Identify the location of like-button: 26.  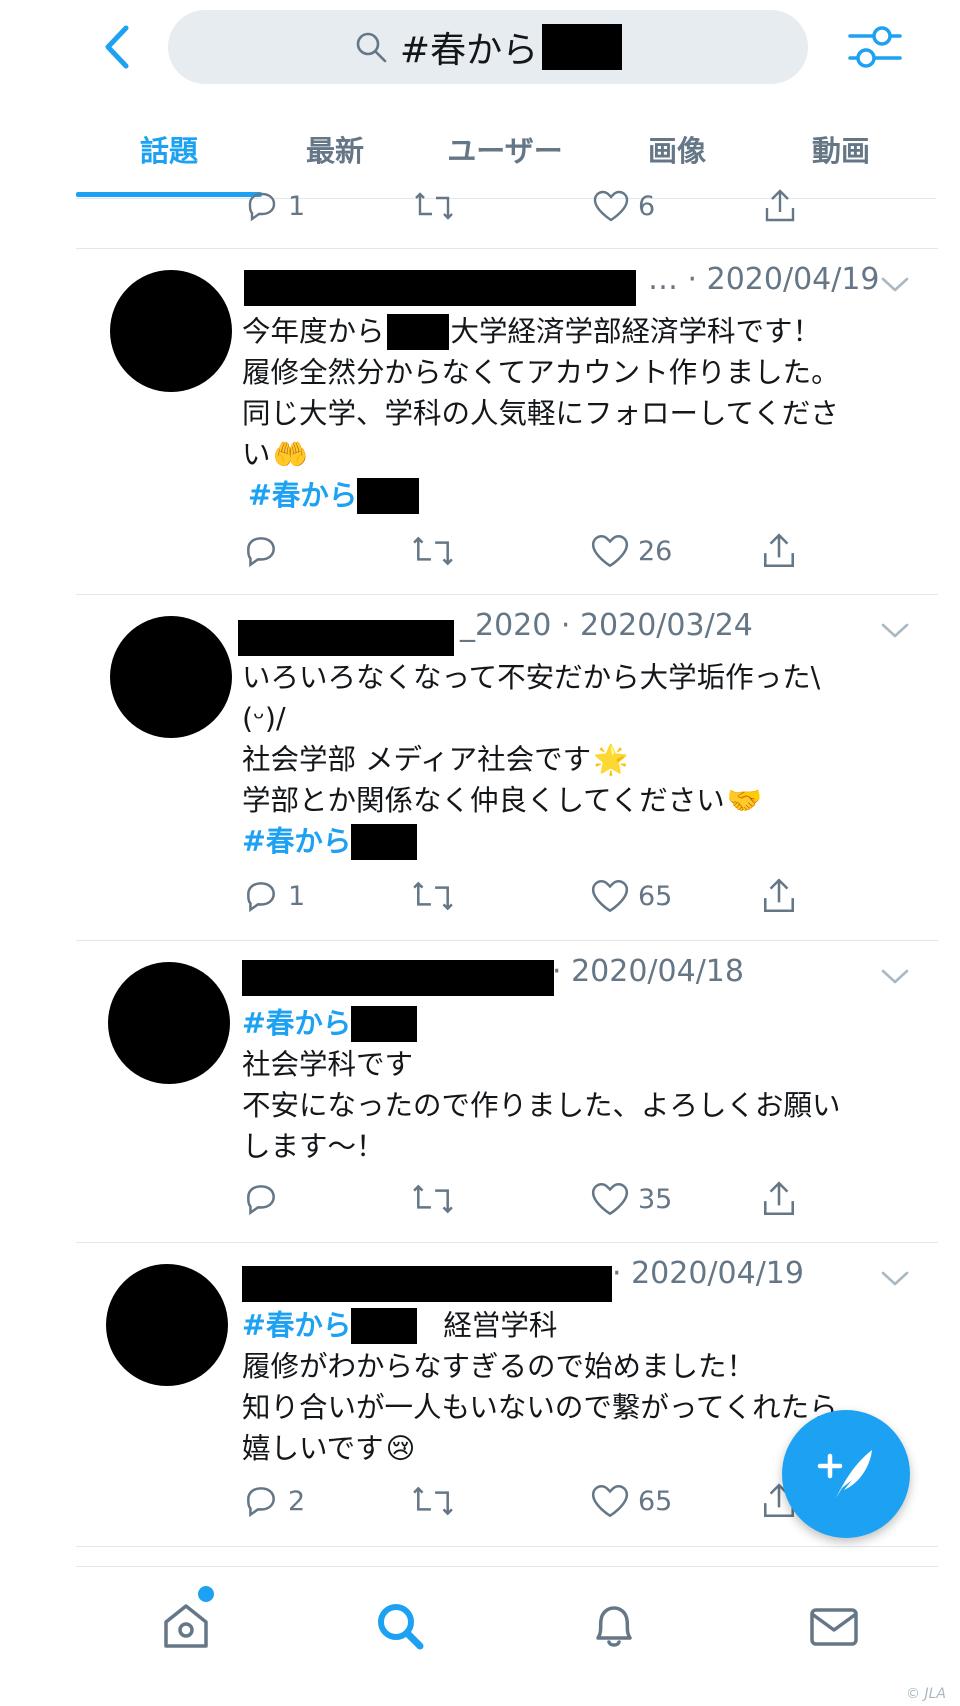
(631, 551).